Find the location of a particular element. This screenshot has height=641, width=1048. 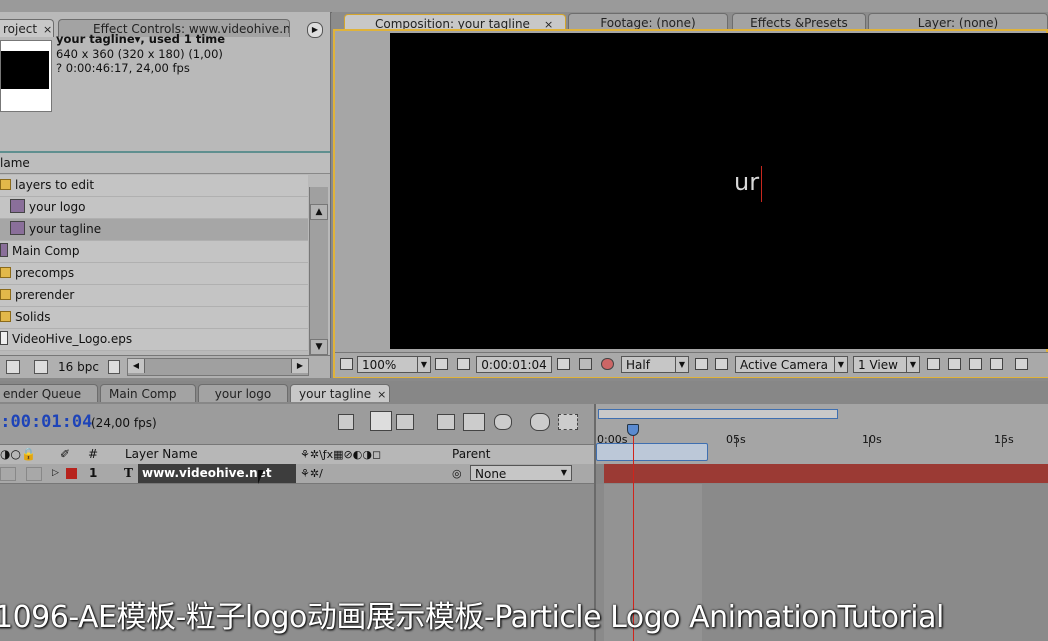

show-snapshot-icon is located at coordinates (585, 364).